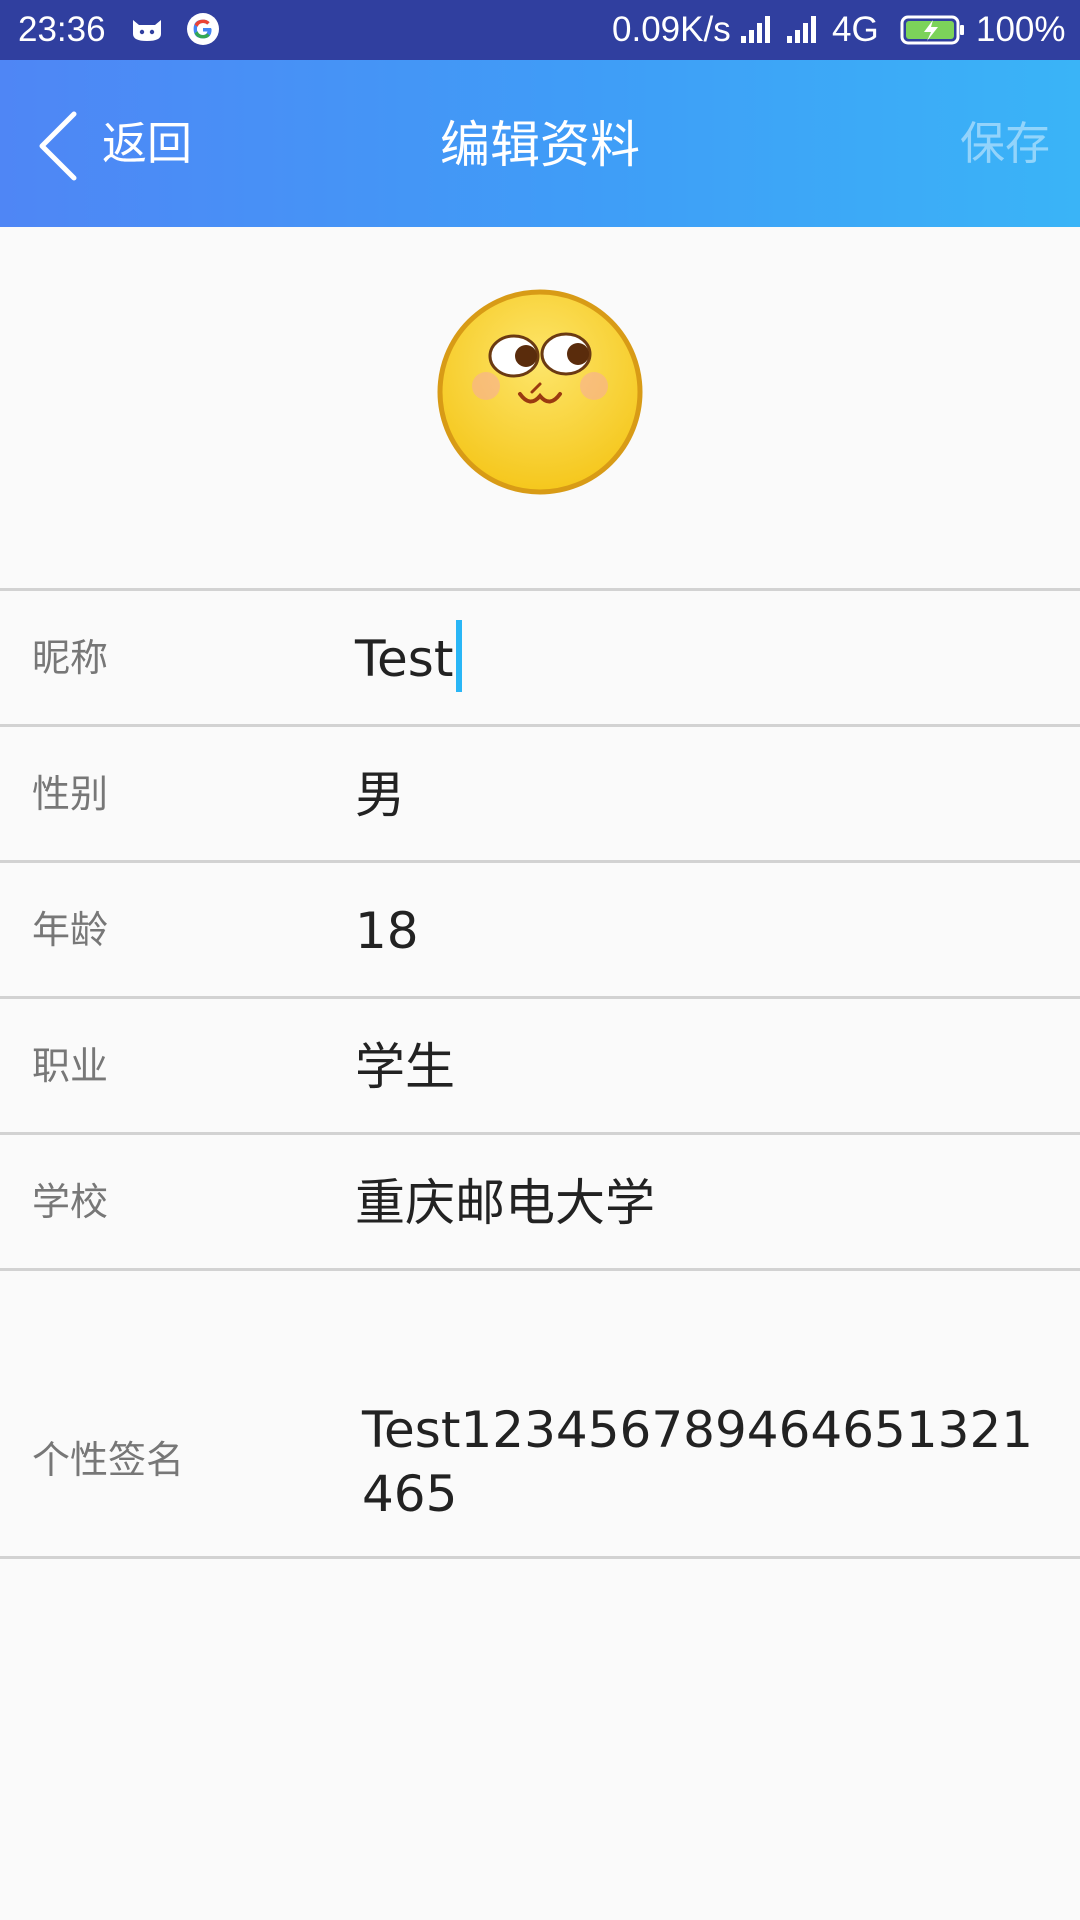 This screenshot has width=1080, height=1920. Describe the element at coordinates (1021, 29) in the screenshot. I see `battery-level: 100%` at that location.